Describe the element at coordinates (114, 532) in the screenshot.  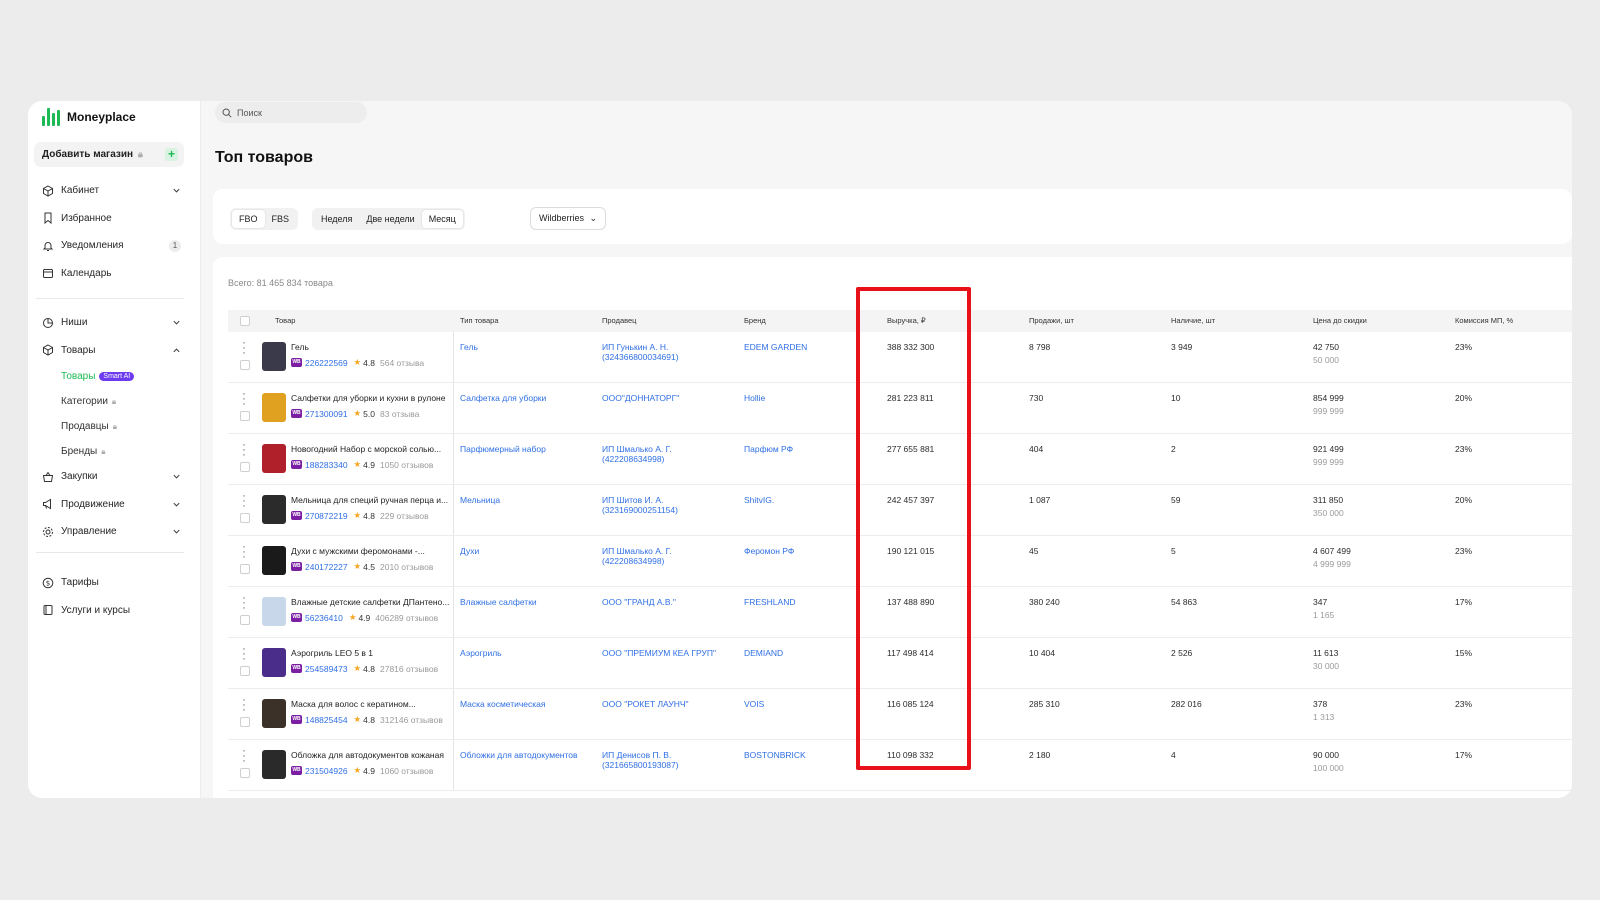
I see `sidebar-item-nav_low-2: Управление` at that location.